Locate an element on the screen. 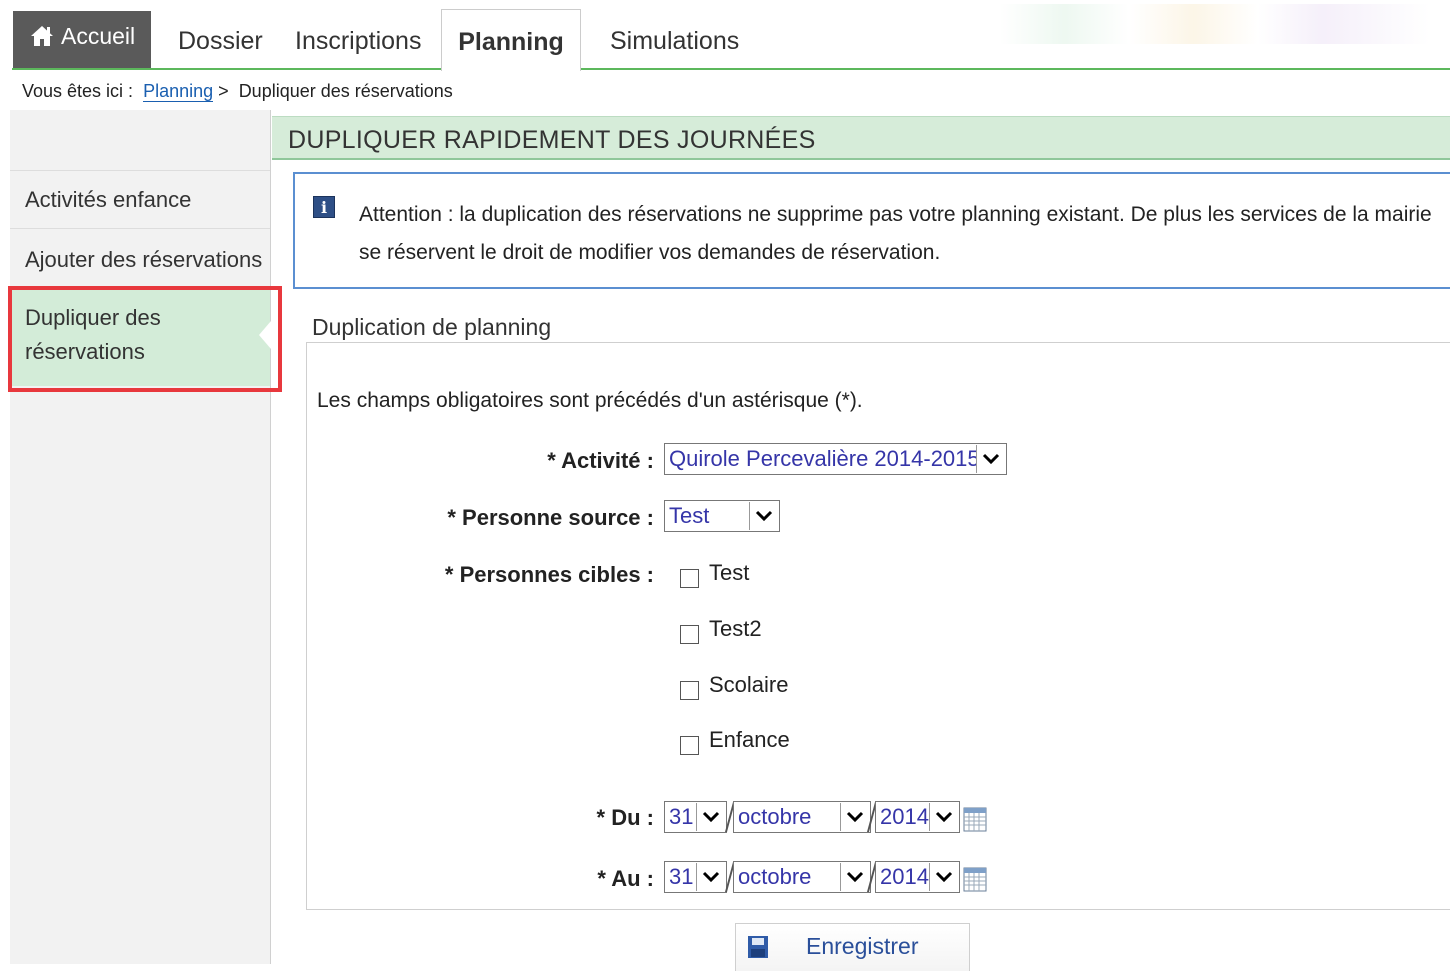 Image resolution: width=1450 pixels, height=971 pixels. tab-inscriptions: Inscriptions is located at coordinates (358, 41).